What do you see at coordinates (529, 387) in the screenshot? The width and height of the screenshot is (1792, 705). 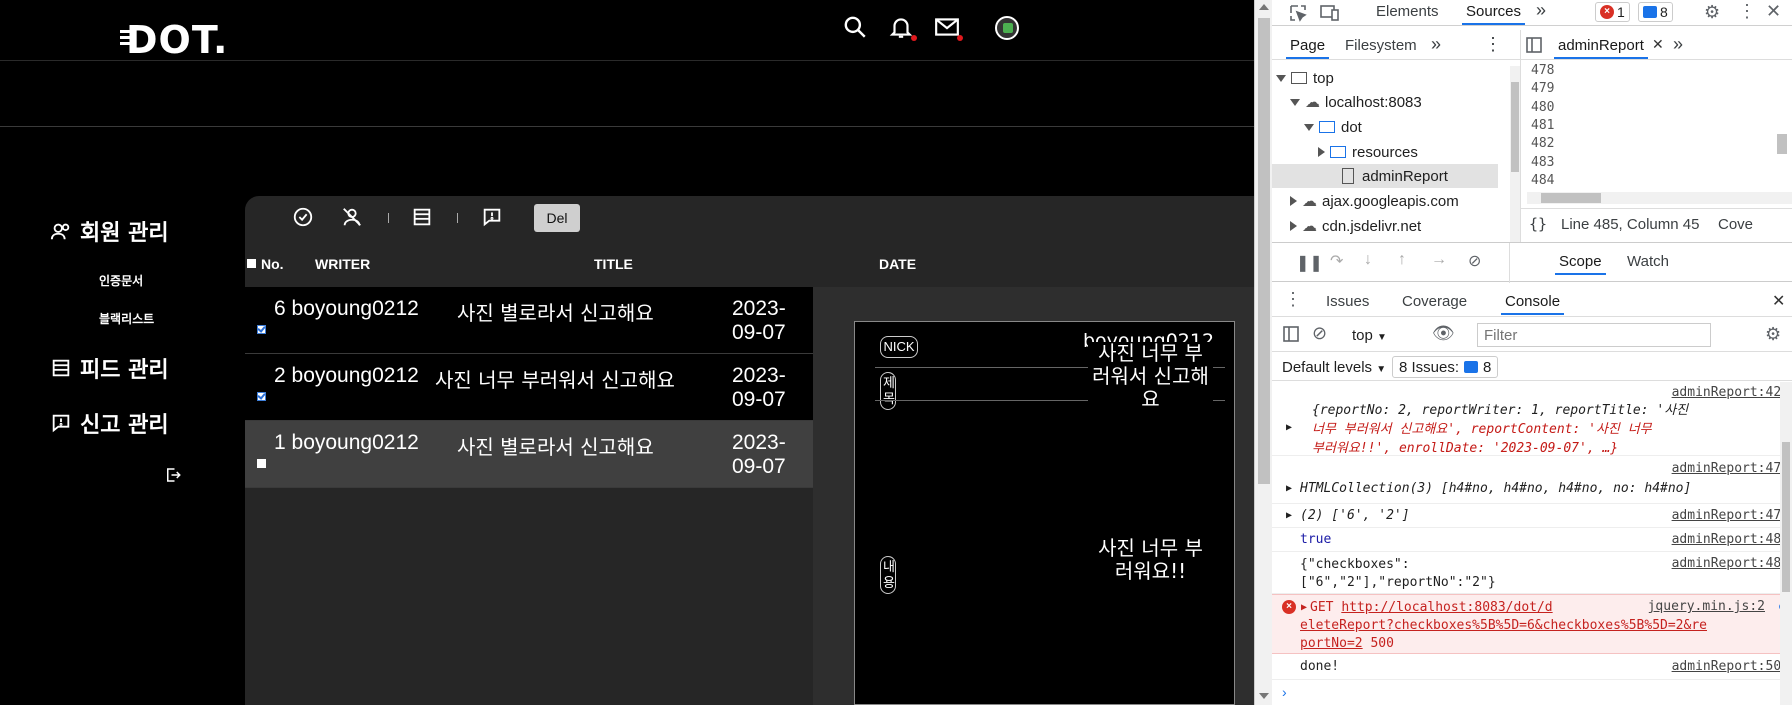 I see `table-row: 2 boyoung0212 사진 너무 부러워서 신고해요 2023- 09-07` at bounding box center [529, 387].